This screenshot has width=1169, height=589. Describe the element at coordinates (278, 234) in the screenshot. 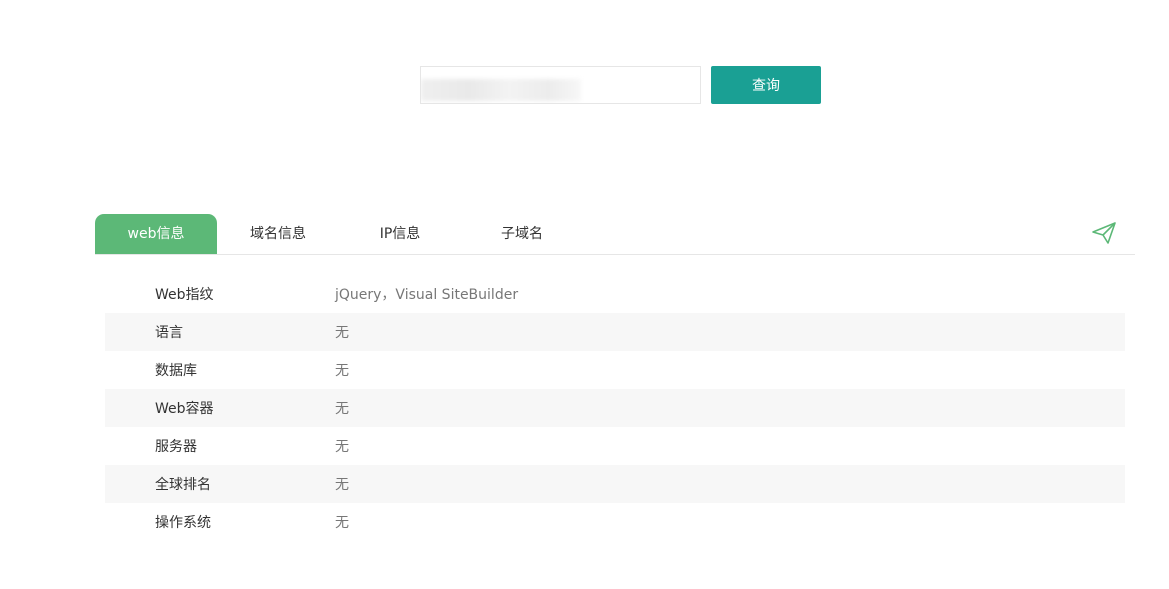

I see `tab-domain-info: 域名信息` at that location.